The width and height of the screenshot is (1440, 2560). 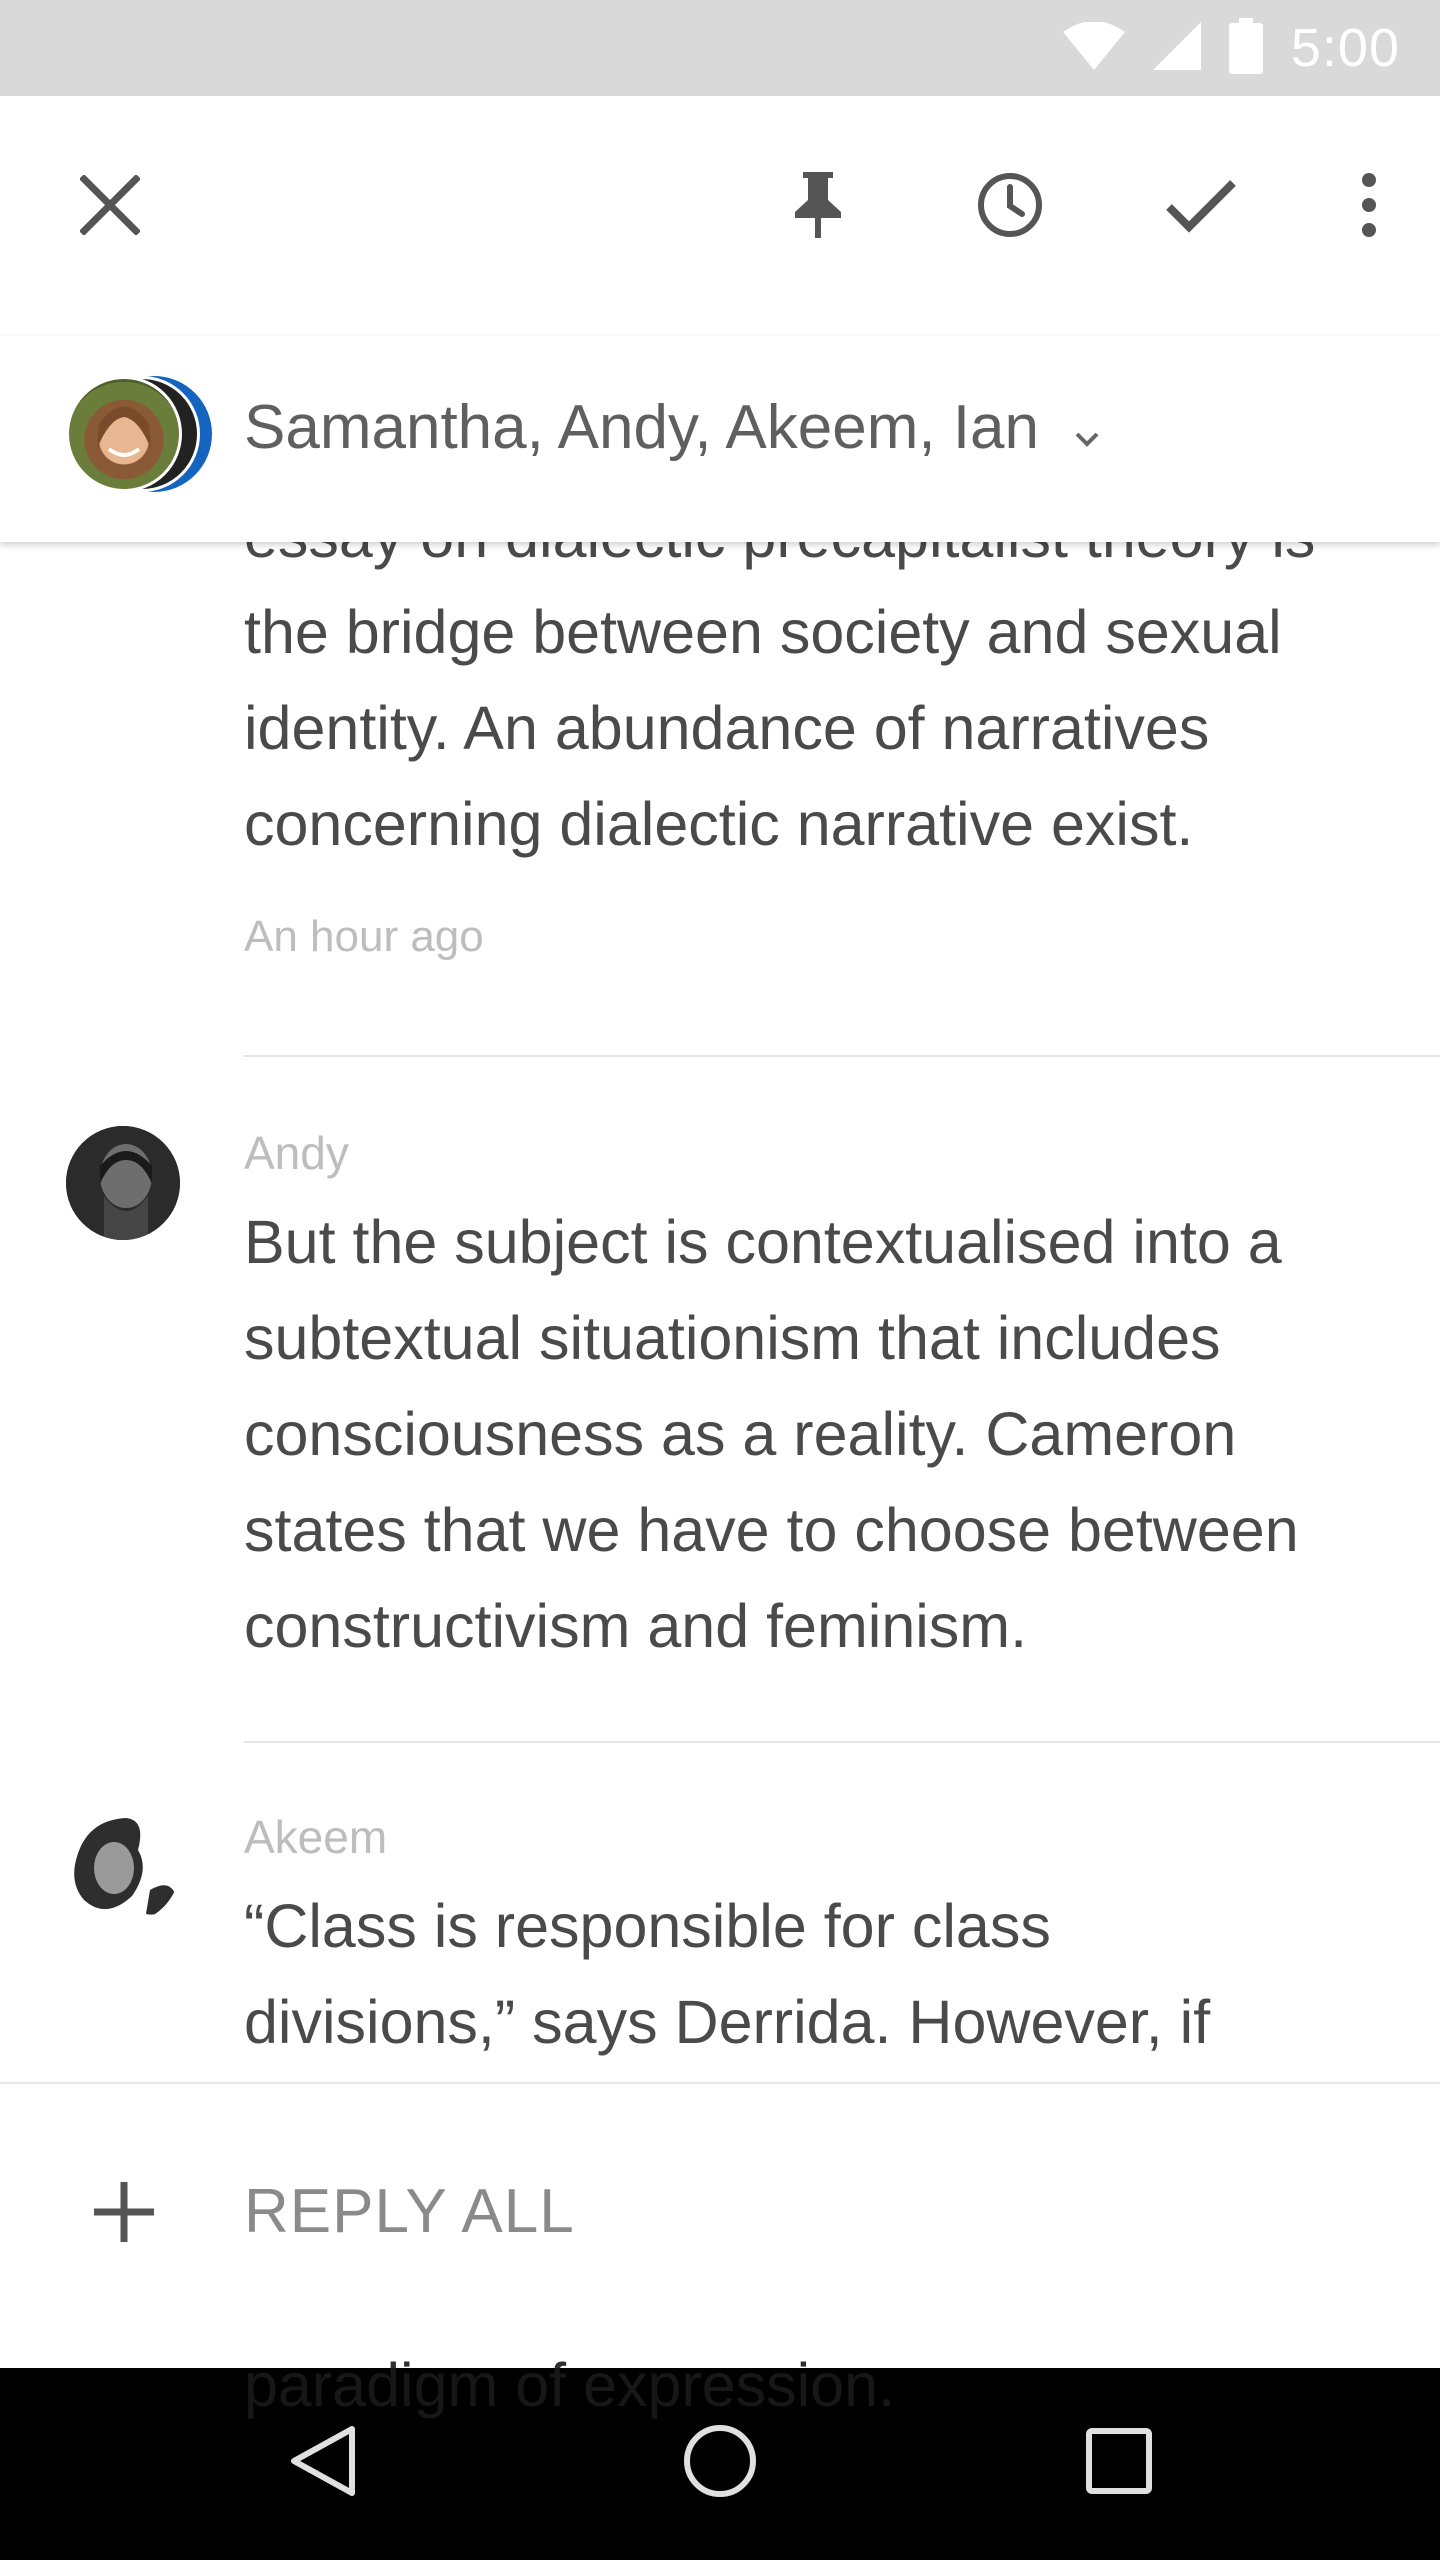 I want to click on status-icons: 5:00, so click(x=1231, y=48).